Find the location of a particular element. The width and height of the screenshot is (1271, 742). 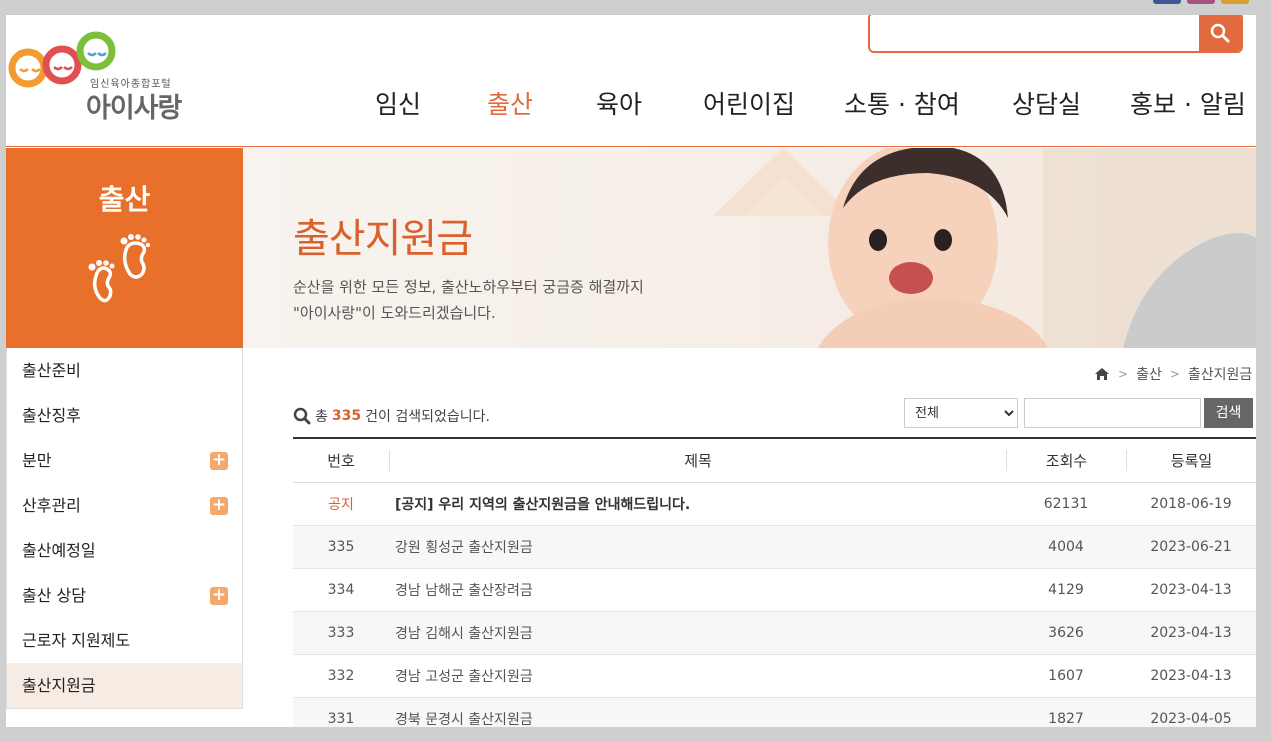

nav-pregnancy: 임신 is located at coordinates (398, 103).